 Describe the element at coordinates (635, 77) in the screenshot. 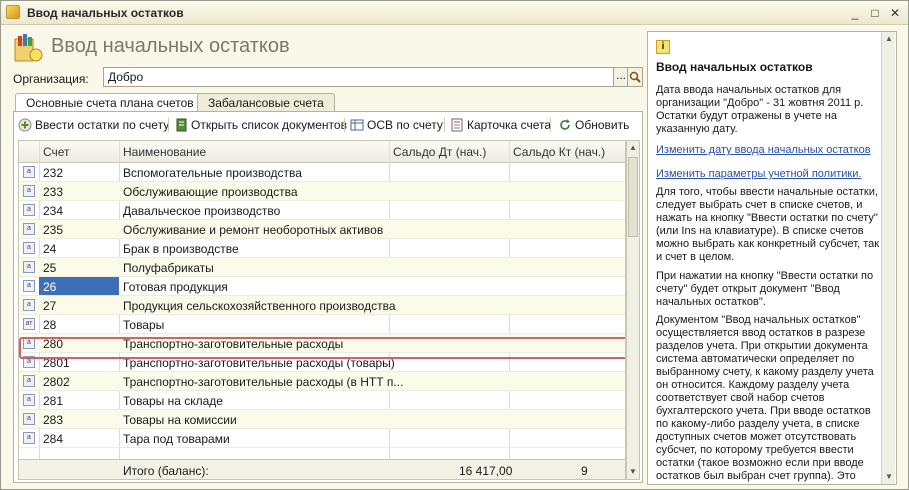

I see `organization-search-button` at that location.